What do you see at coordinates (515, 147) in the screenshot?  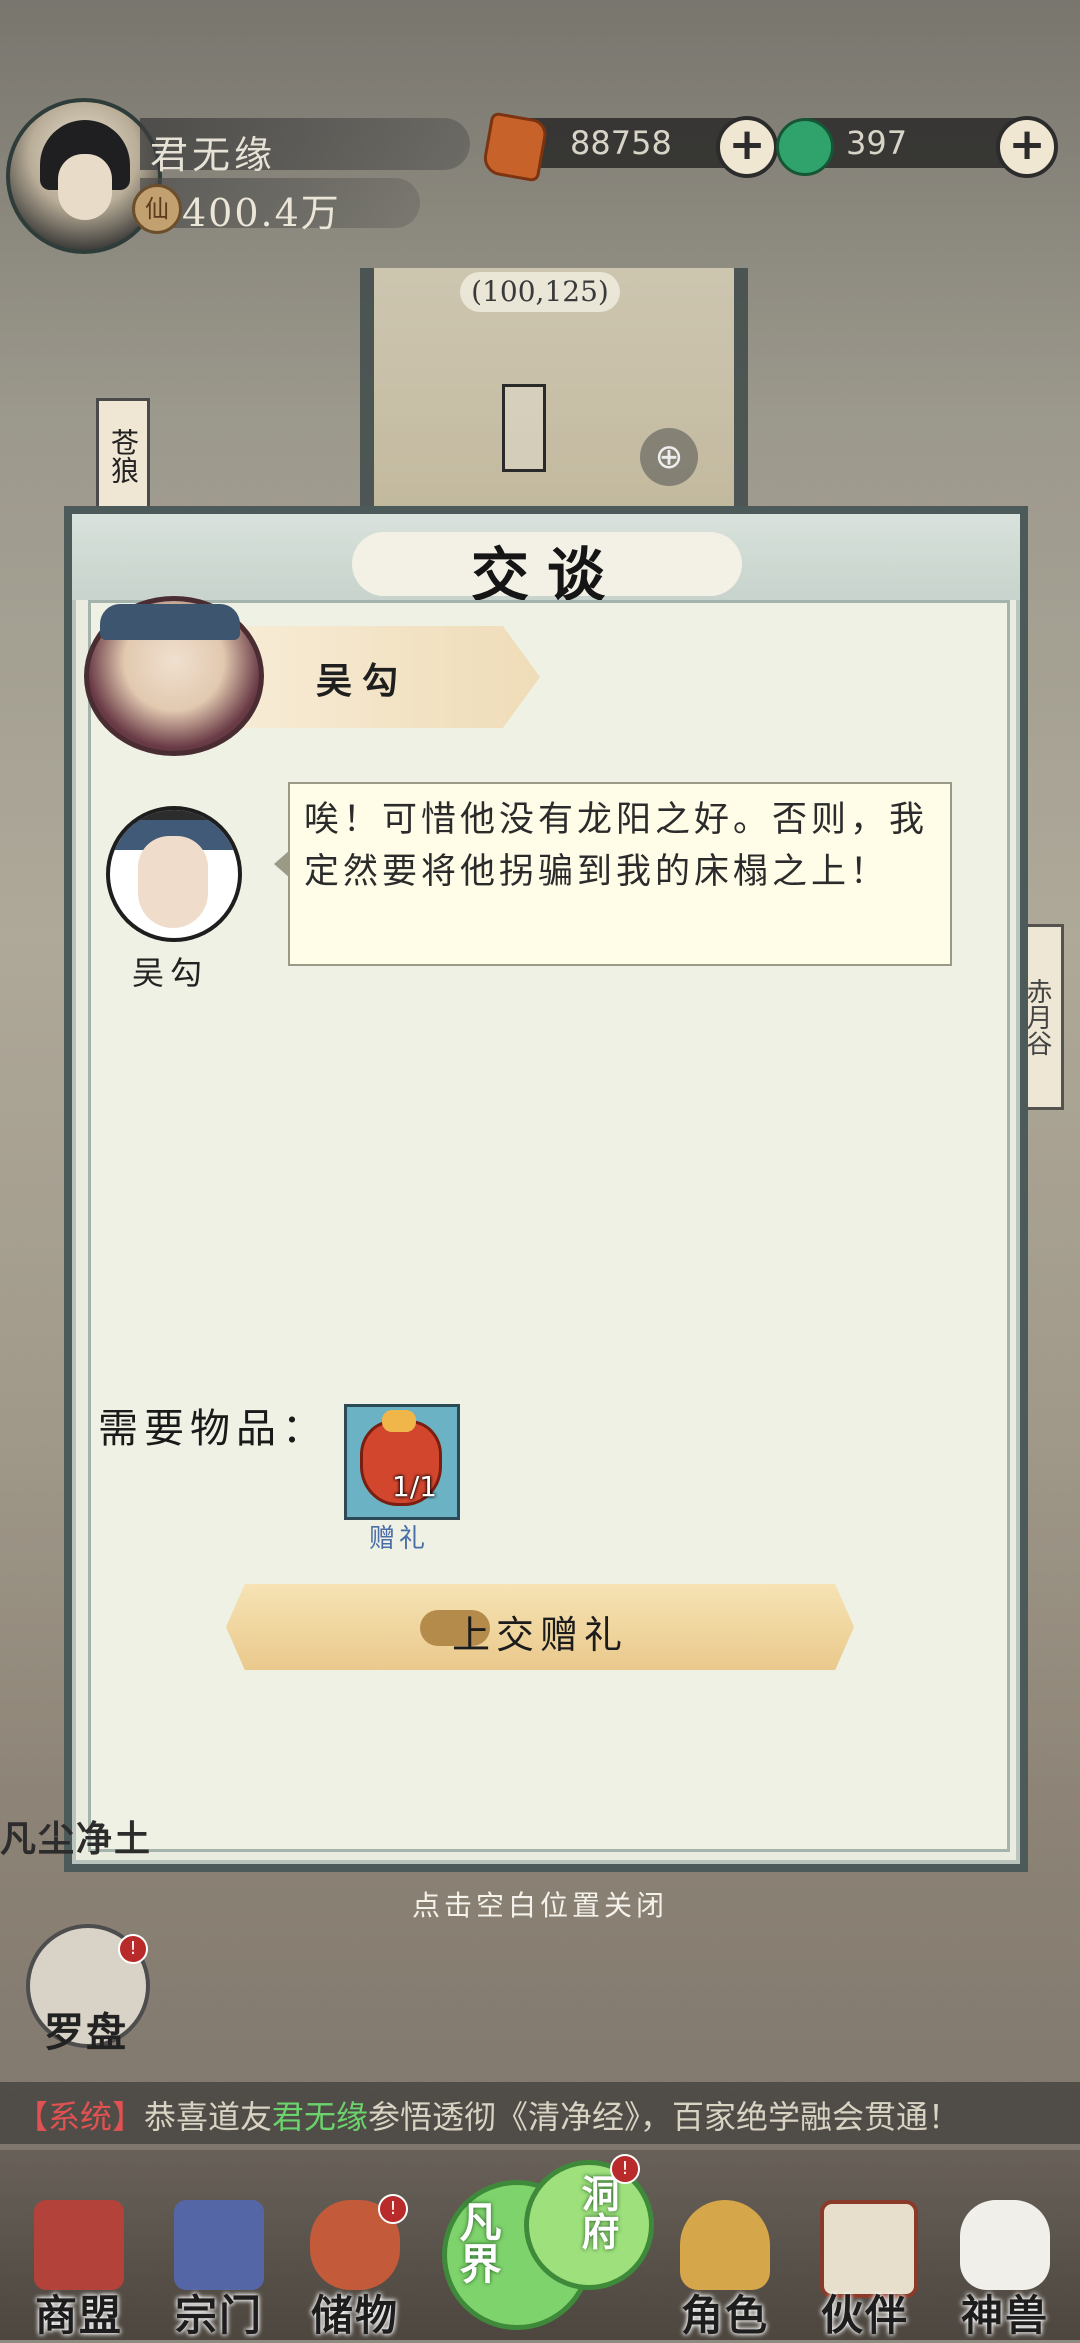 I see `red-gem-icon` at bounding box center [515, 147].